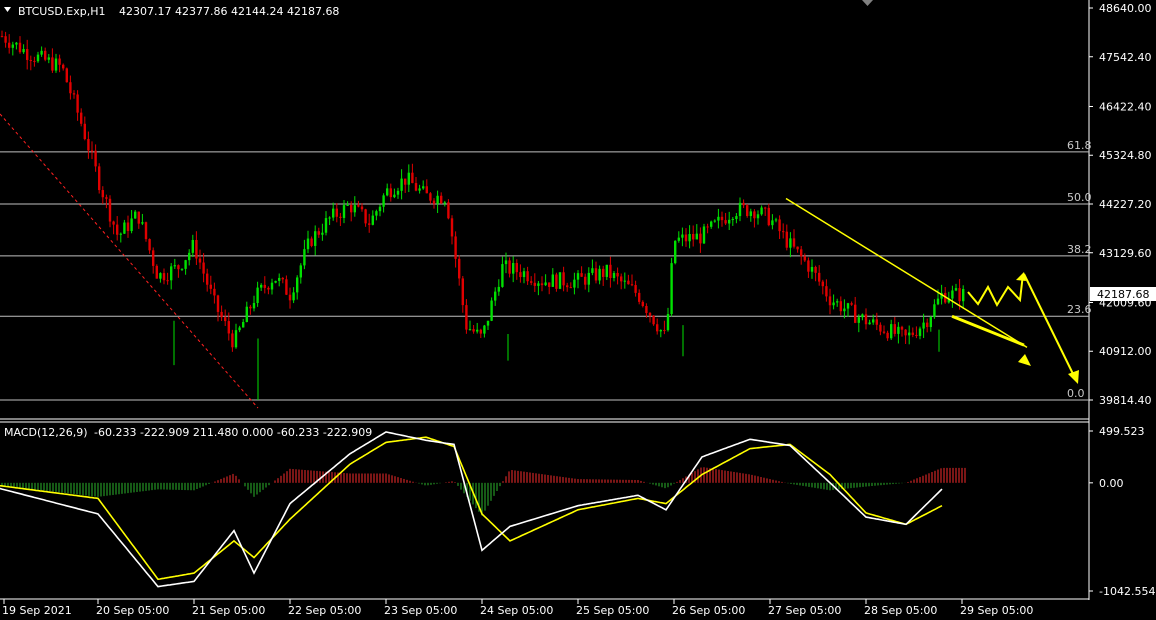 This screenshot has width=1156, height=620. What do you see at coordinates (46, 432) in the screenshot?
I see `macd-title: MACD(12,26,9)` at bounding box center [46, 432].